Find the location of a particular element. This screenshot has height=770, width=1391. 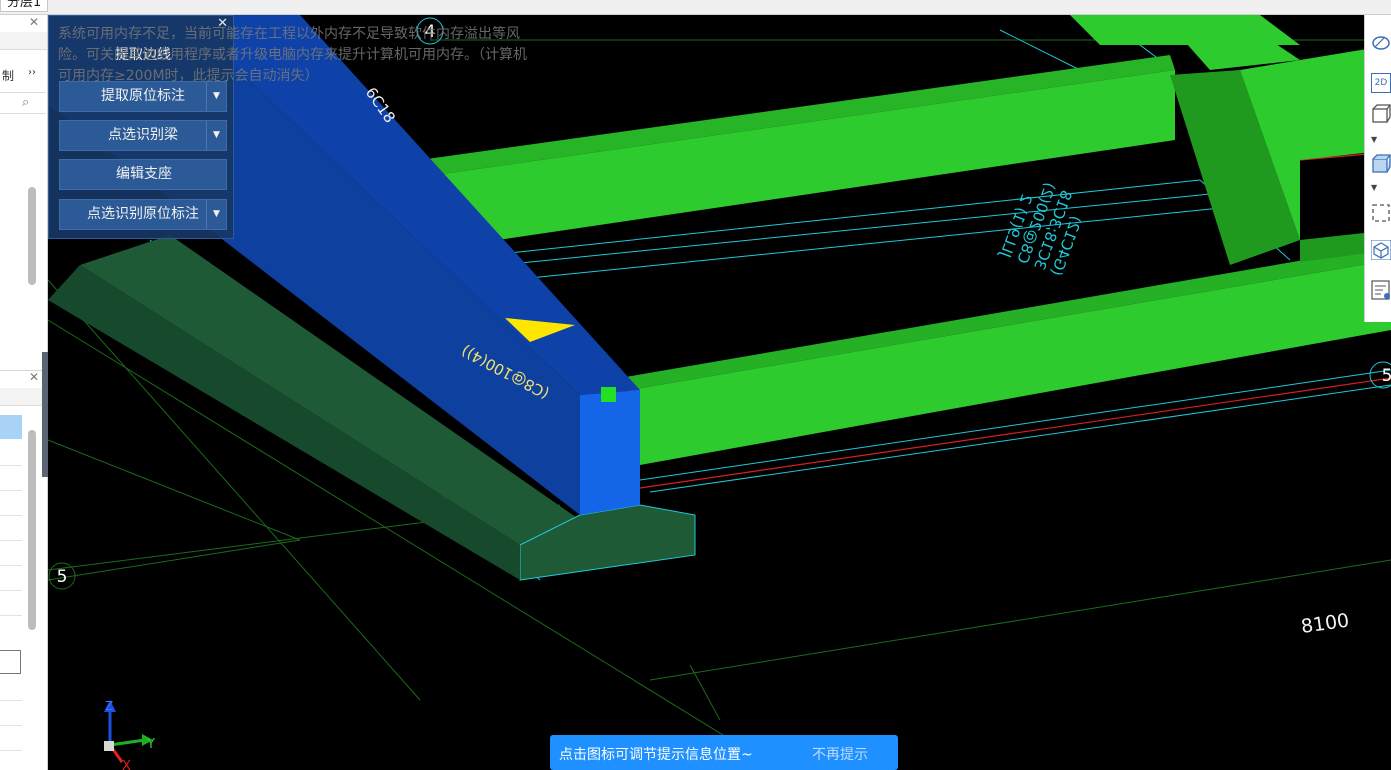

pick-recognize-inplace-annotation-label: 点选识别原位标注 is located at coordinates (143, 214).